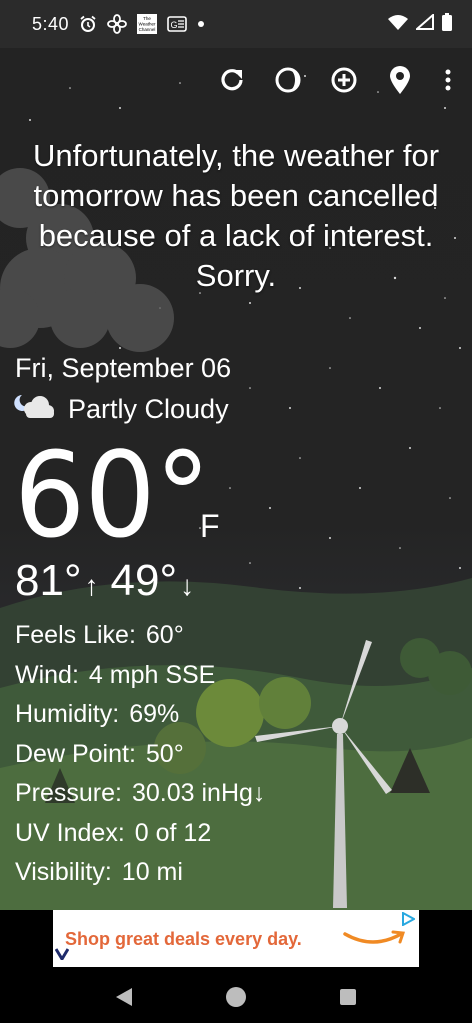 This screenshot has height=1023, width=472. I want to click on recents-icon, so click(348, 997).